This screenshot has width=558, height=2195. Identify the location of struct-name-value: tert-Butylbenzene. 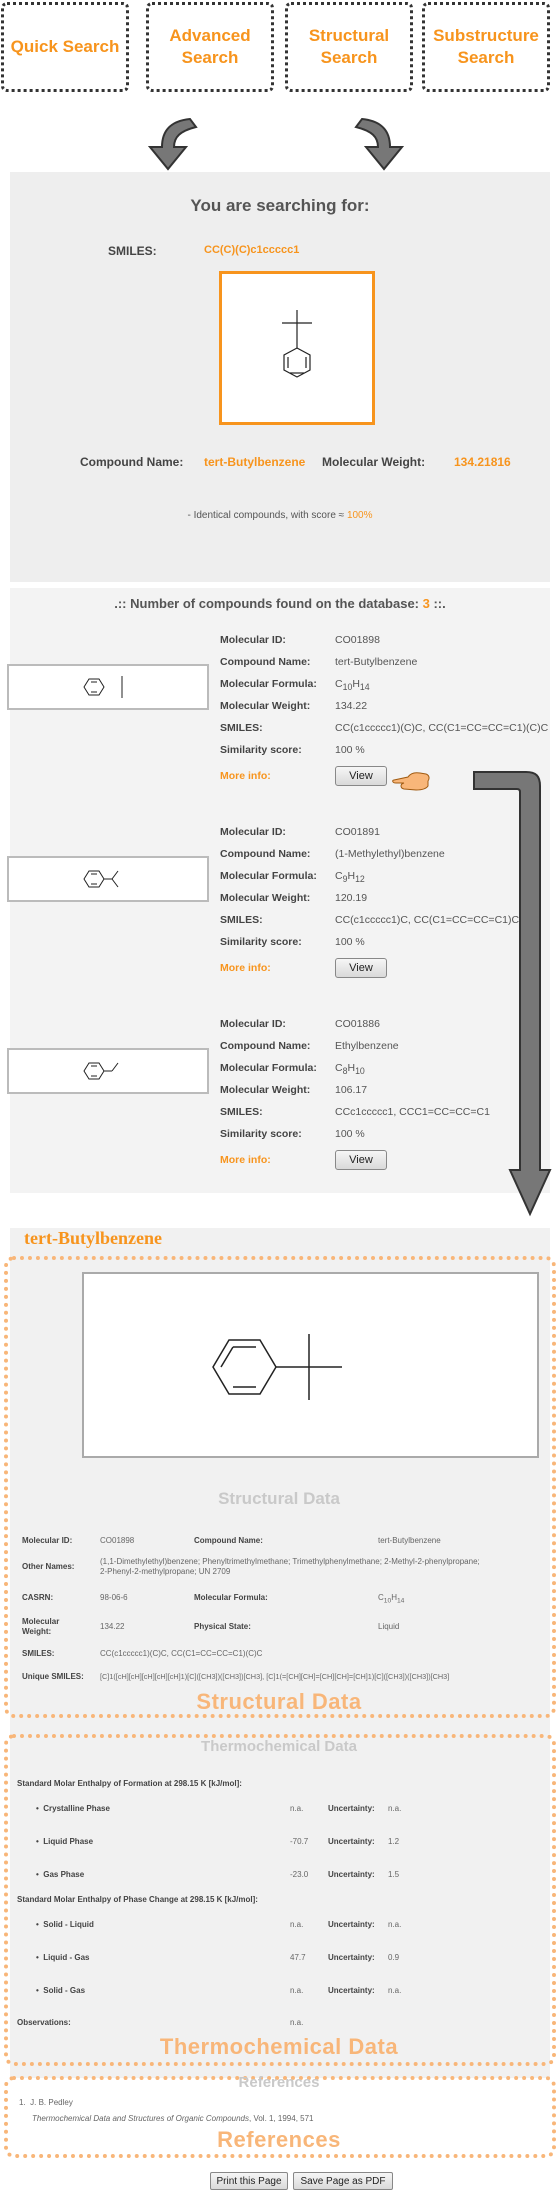
(409, 1540).